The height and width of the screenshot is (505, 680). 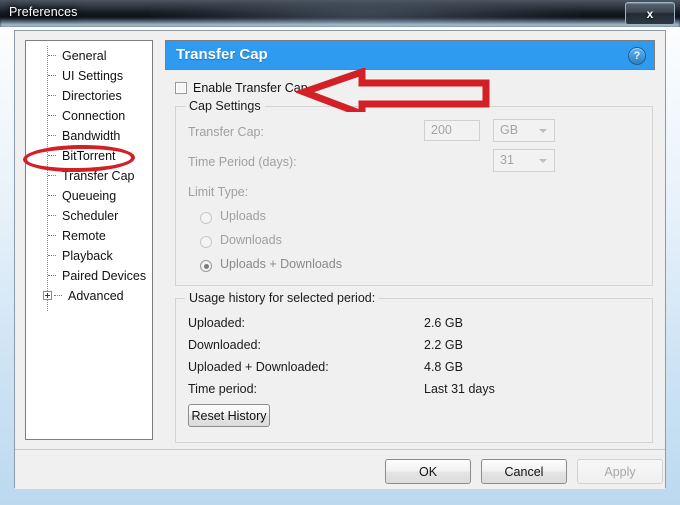 What do you see at coordinates (524, 160) in the screenshot?
I see `time-period-select: 31` at bounding box center [524, 160].